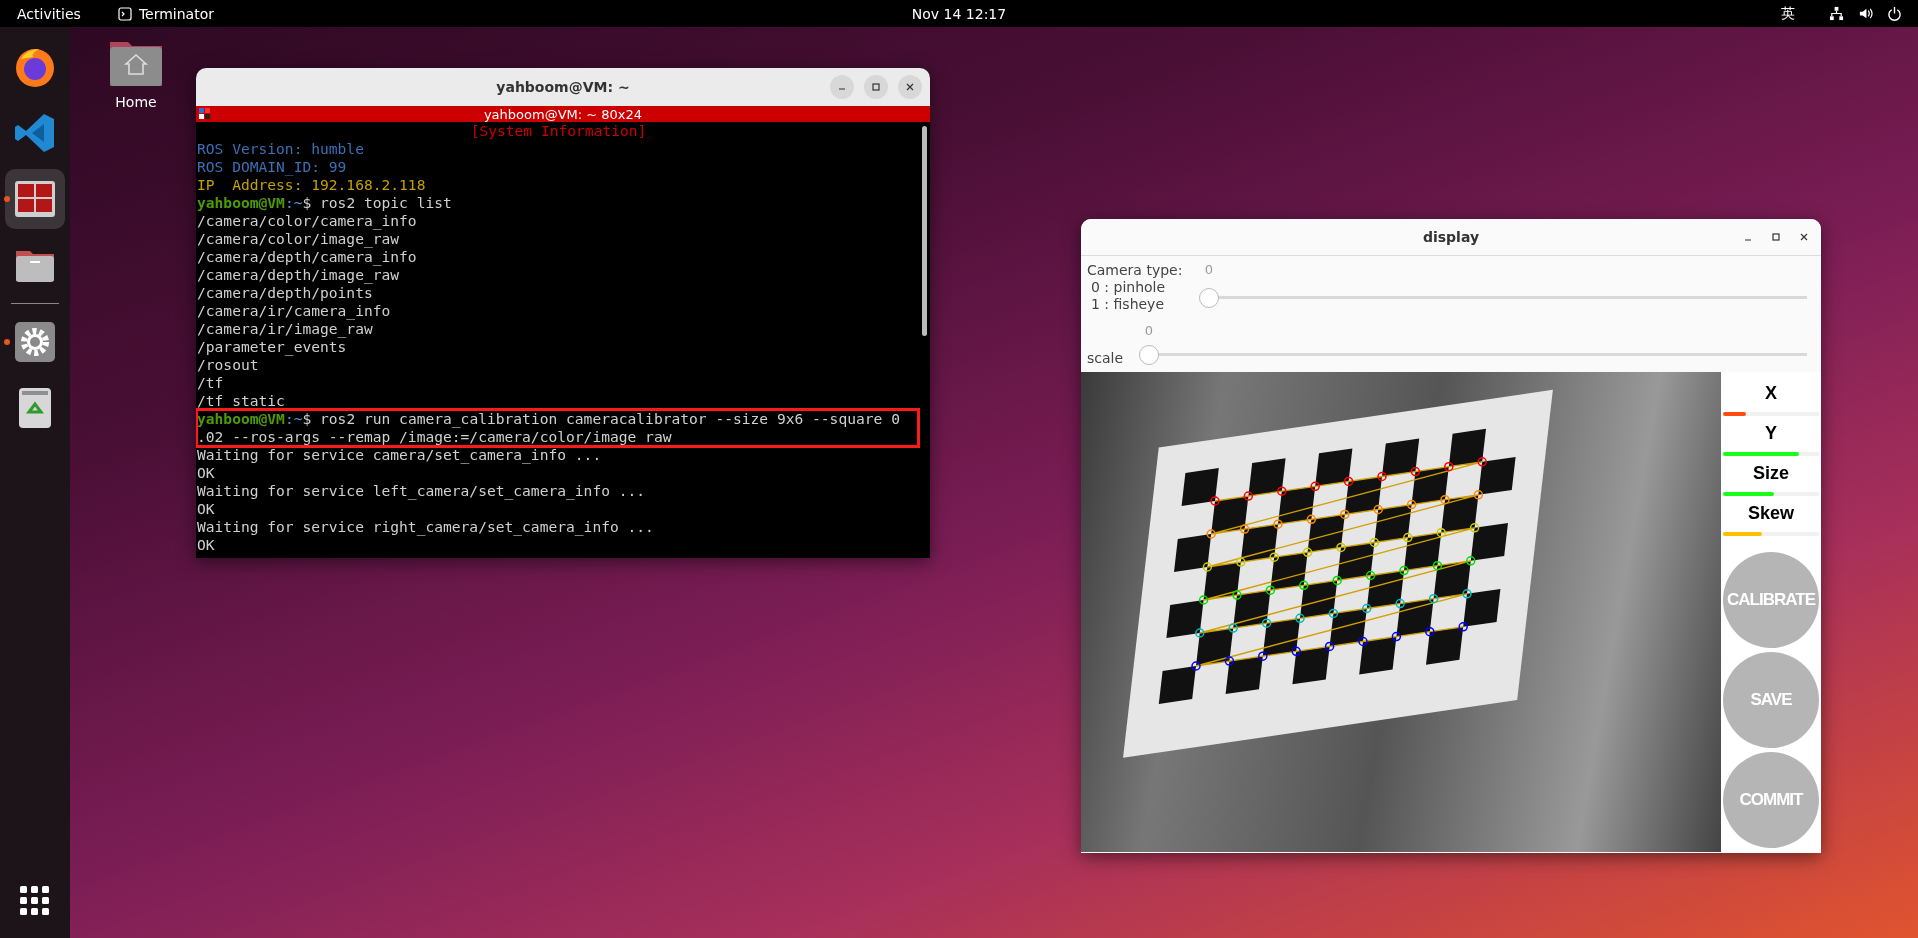 This screenshot has height=938, width=1918. I want to click on gear-icon, so click(35, 342).